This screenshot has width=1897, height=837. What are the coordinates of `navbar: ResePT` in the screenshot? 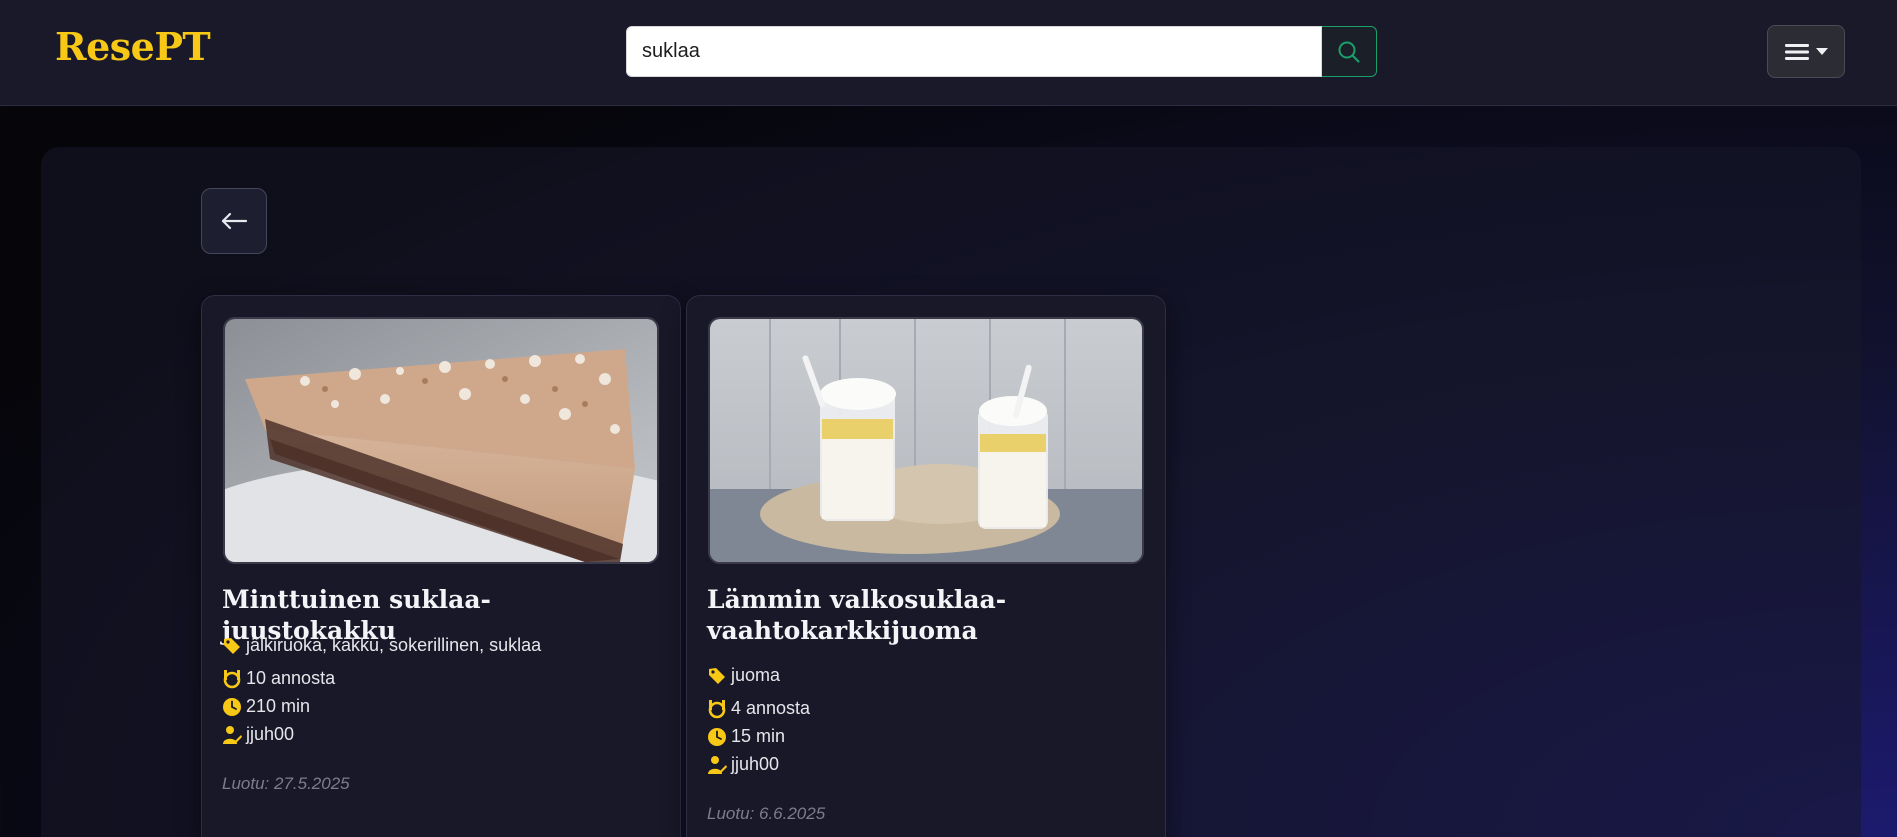 It's located at (948, 53).